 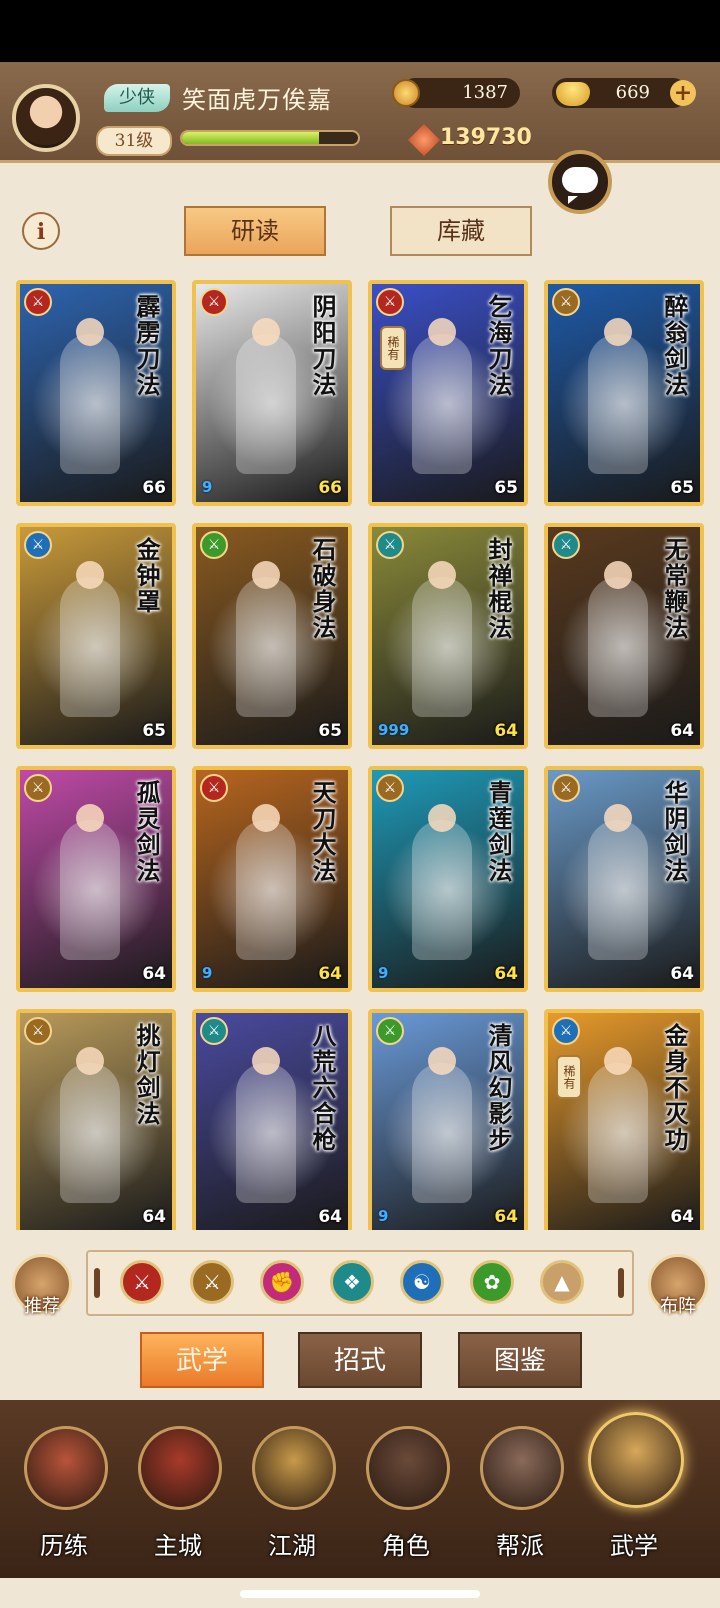 What do you see at coordinates (624, 636) in the screenshot?
I see `skill-card: ⚔ 无常鞭法 64` at bounding box center [624, 636].